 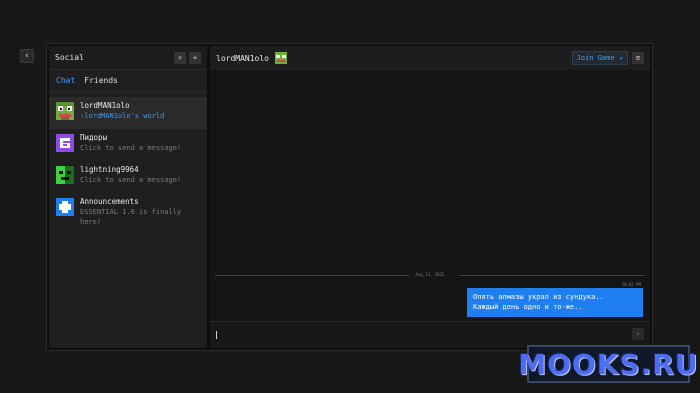 I want to click on conversation-item-group: Пидоры Click to send a message!, so click(x=128, y=145).